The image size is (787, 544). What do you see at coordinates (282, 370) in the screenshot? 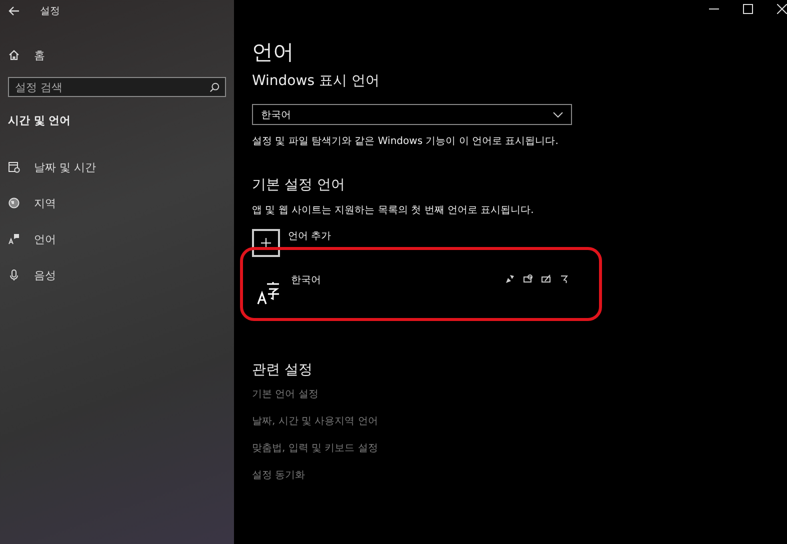
I see `section-heading: 관련 설정` at bounding box center [282, 370].